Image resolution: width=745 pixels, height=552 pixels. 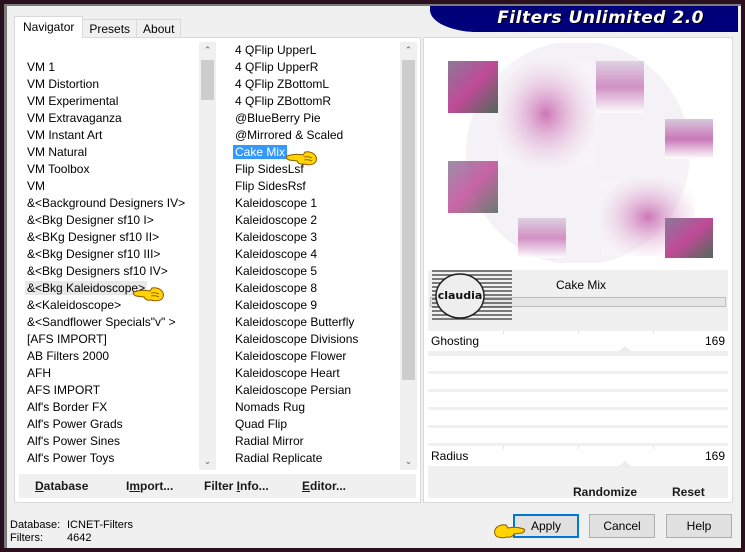 What do you see at coordinates (279, 458) in the screenshot?
I see `list-item-label: Radial Replicate` at bounding box center [279, 458].